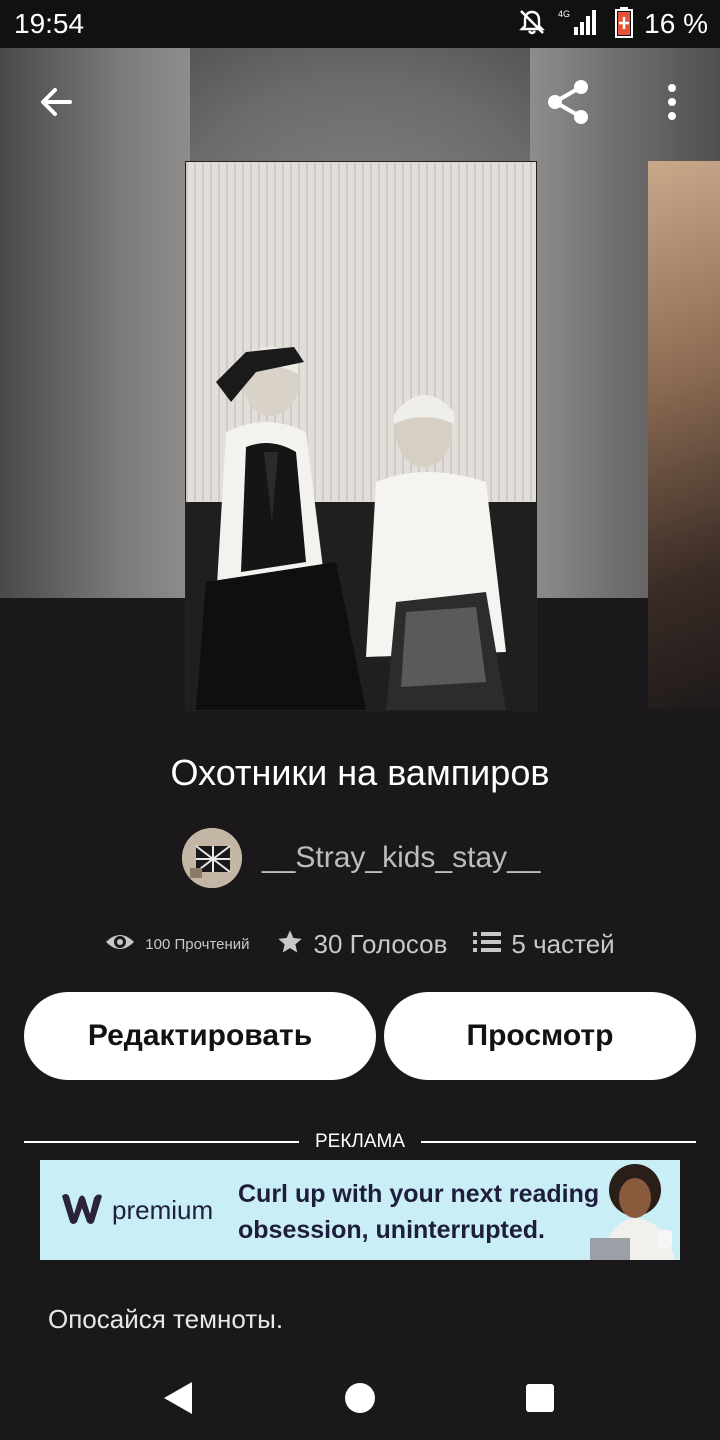 The image size is (720, 1440). I want to click on battery-percent: 16 %, so click(676, 23).